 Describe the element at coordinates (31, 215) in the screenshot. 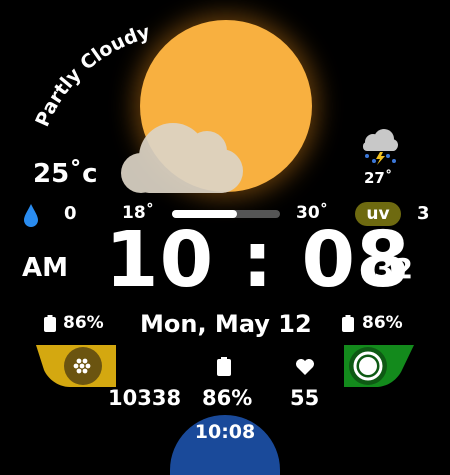

I see `water-drop-icon` at that location.